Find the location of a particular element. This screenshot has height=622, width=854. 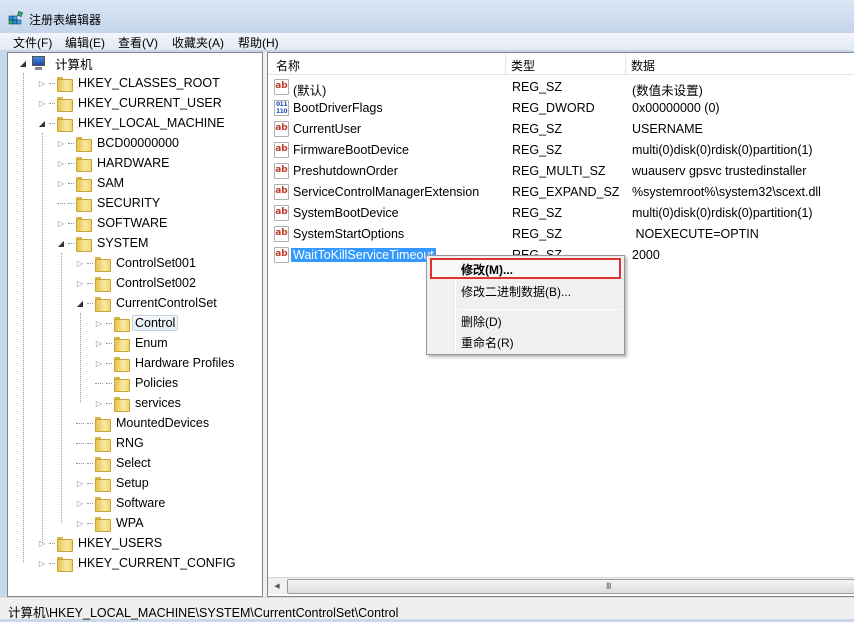

value-data: 2000 is located at coordinates (646, 255).